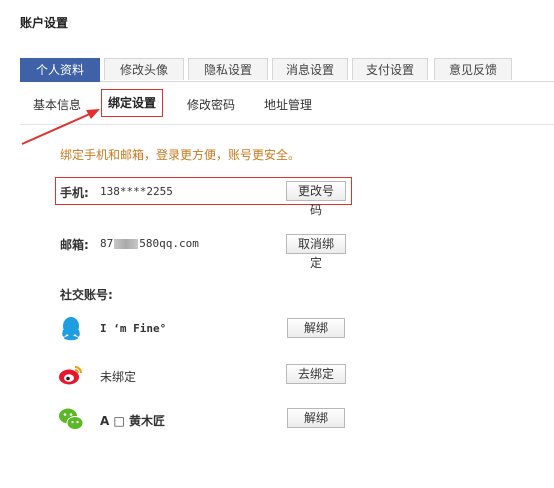  Describe the element at coordinates (316, 418) in the screenshot. I see `unbind-wechat-button: 解绑` at that location.